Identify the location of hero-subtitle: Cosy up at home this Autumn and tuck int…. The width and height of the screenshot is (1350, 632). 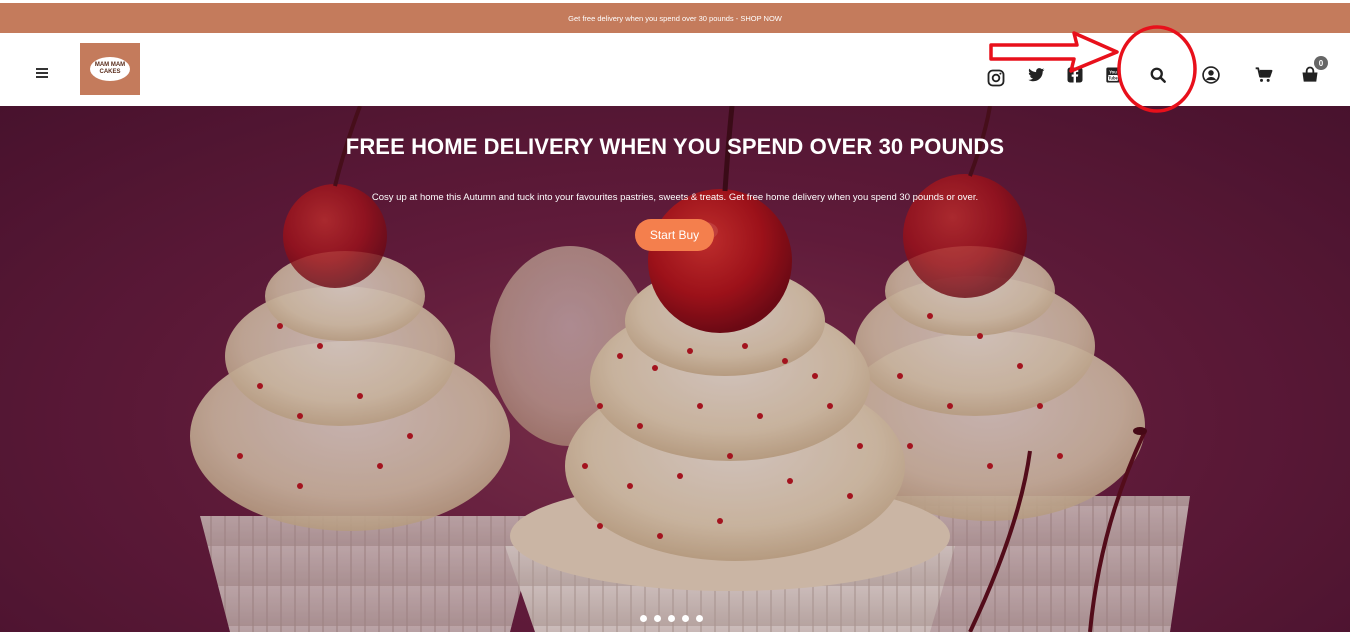
(675, 197).